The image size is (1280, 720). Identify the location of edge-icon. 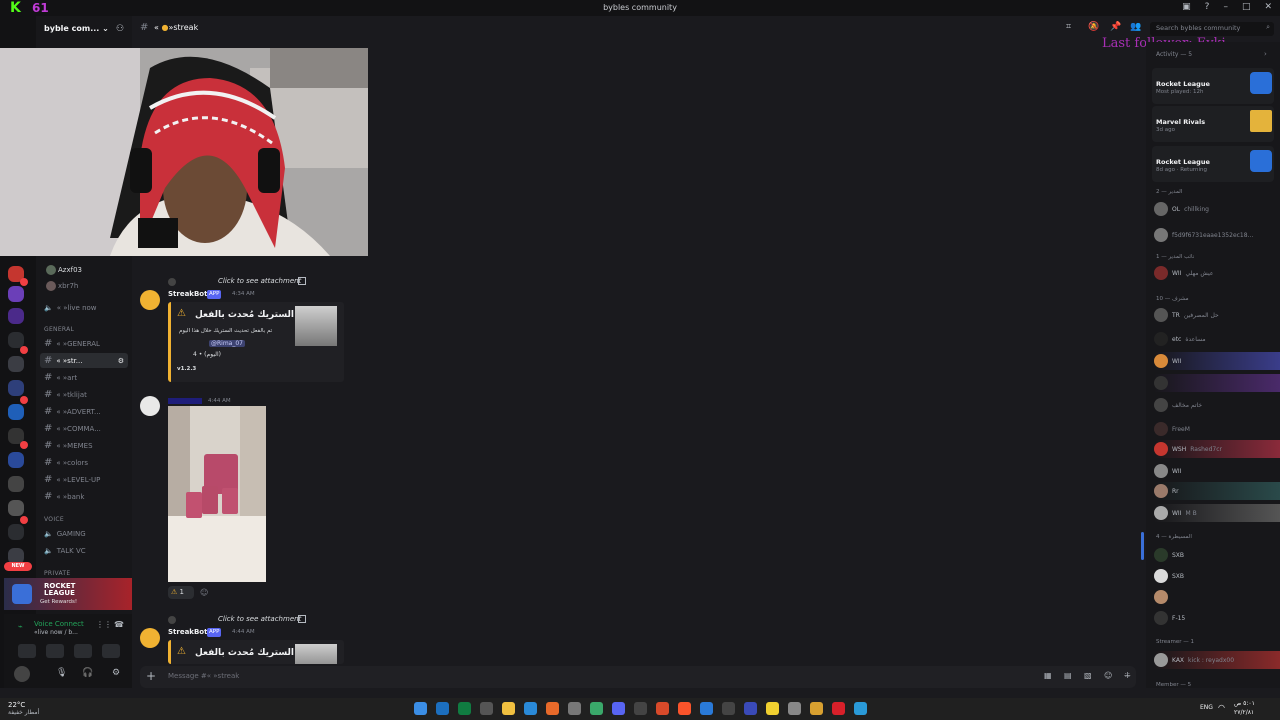
(530, 708).